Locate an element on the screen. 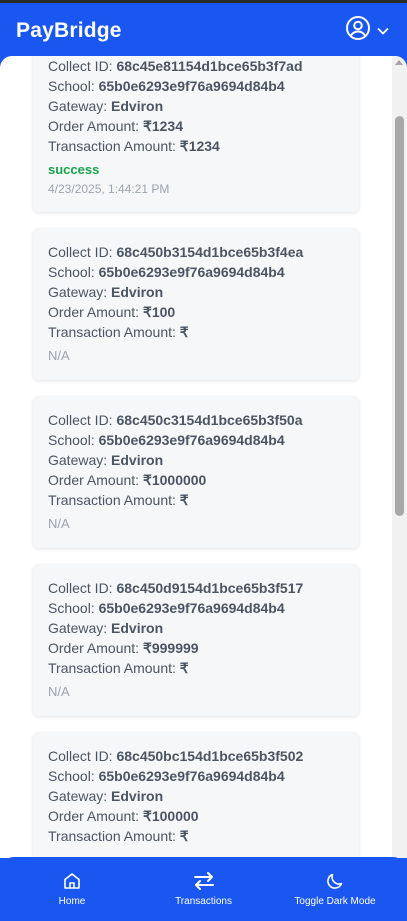 The image size is (407, 921). timestamp: 4/23/2025, 1:44:21 PM is located at coordinates (109, 189).